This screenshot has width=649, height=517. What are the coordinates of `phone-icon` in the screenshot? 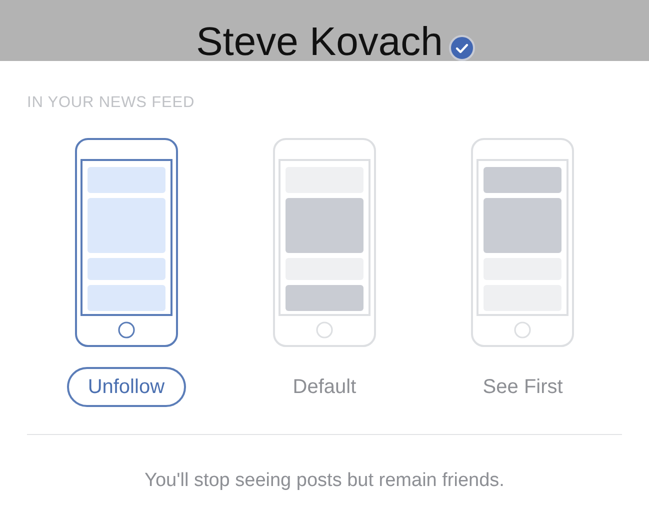 It's located at (126, 242).